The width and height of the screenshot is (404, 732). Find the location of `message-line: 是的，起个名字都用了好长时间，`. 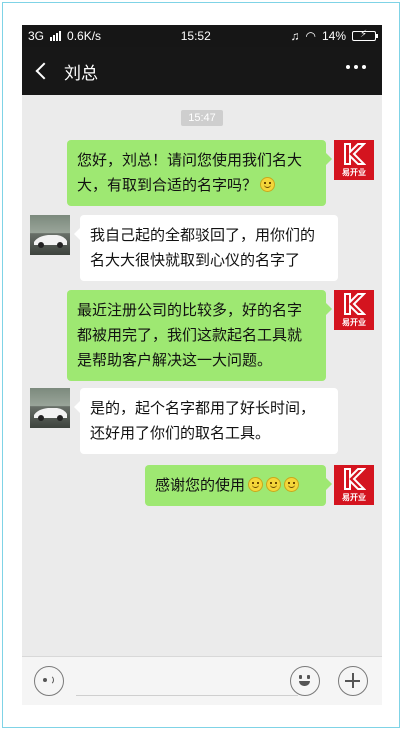

message-line: 是的，起个名字都用了好长时间， is located at coordinates (203, 408).